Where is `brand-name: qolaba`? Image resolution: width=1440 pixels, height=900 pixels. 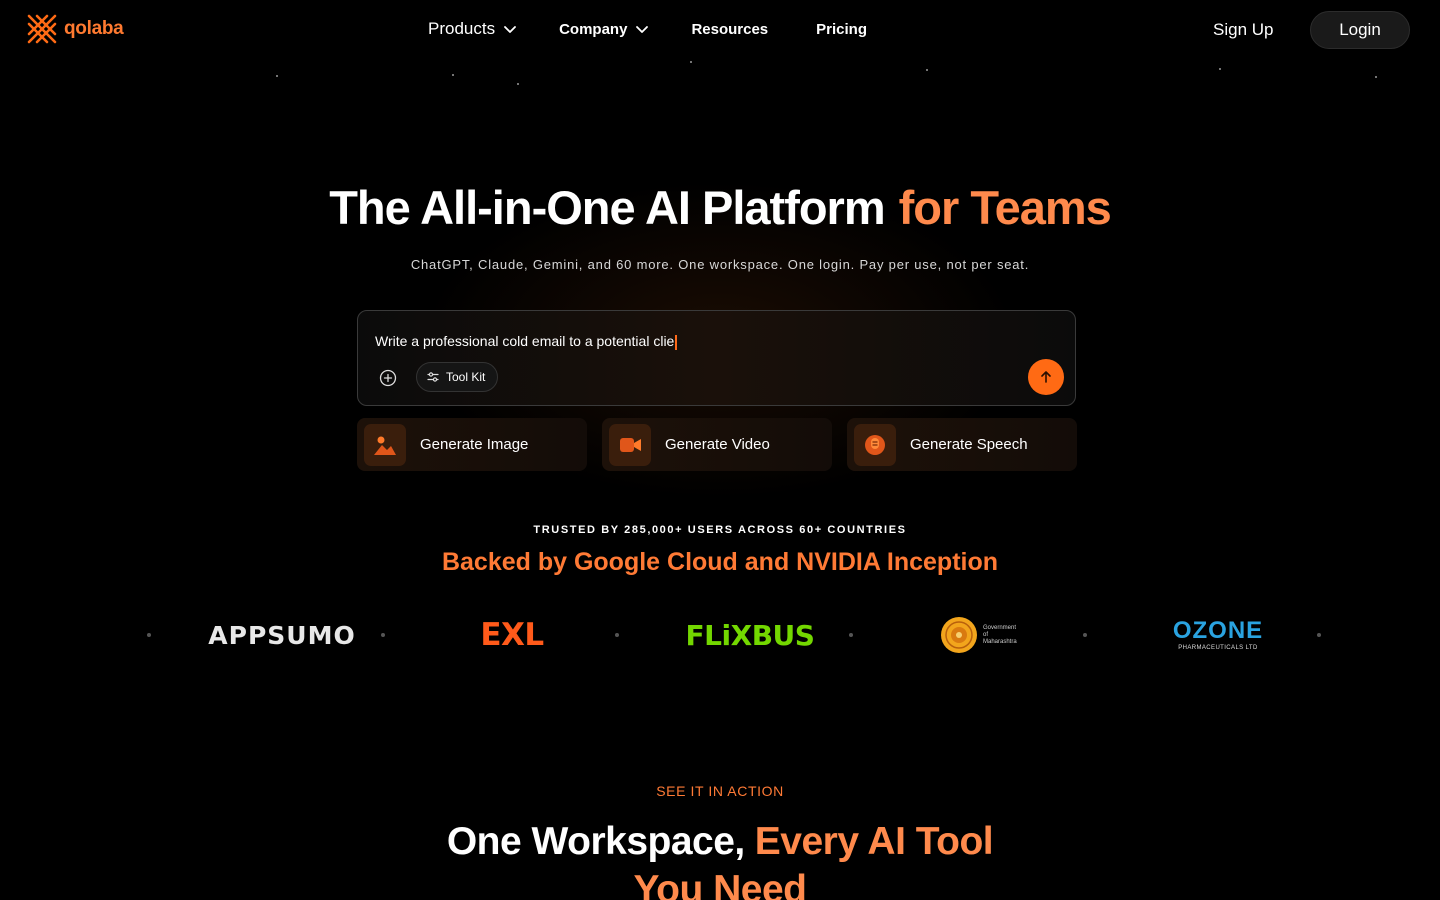 brand-name: qolaba is located at coordinates (94, 28).